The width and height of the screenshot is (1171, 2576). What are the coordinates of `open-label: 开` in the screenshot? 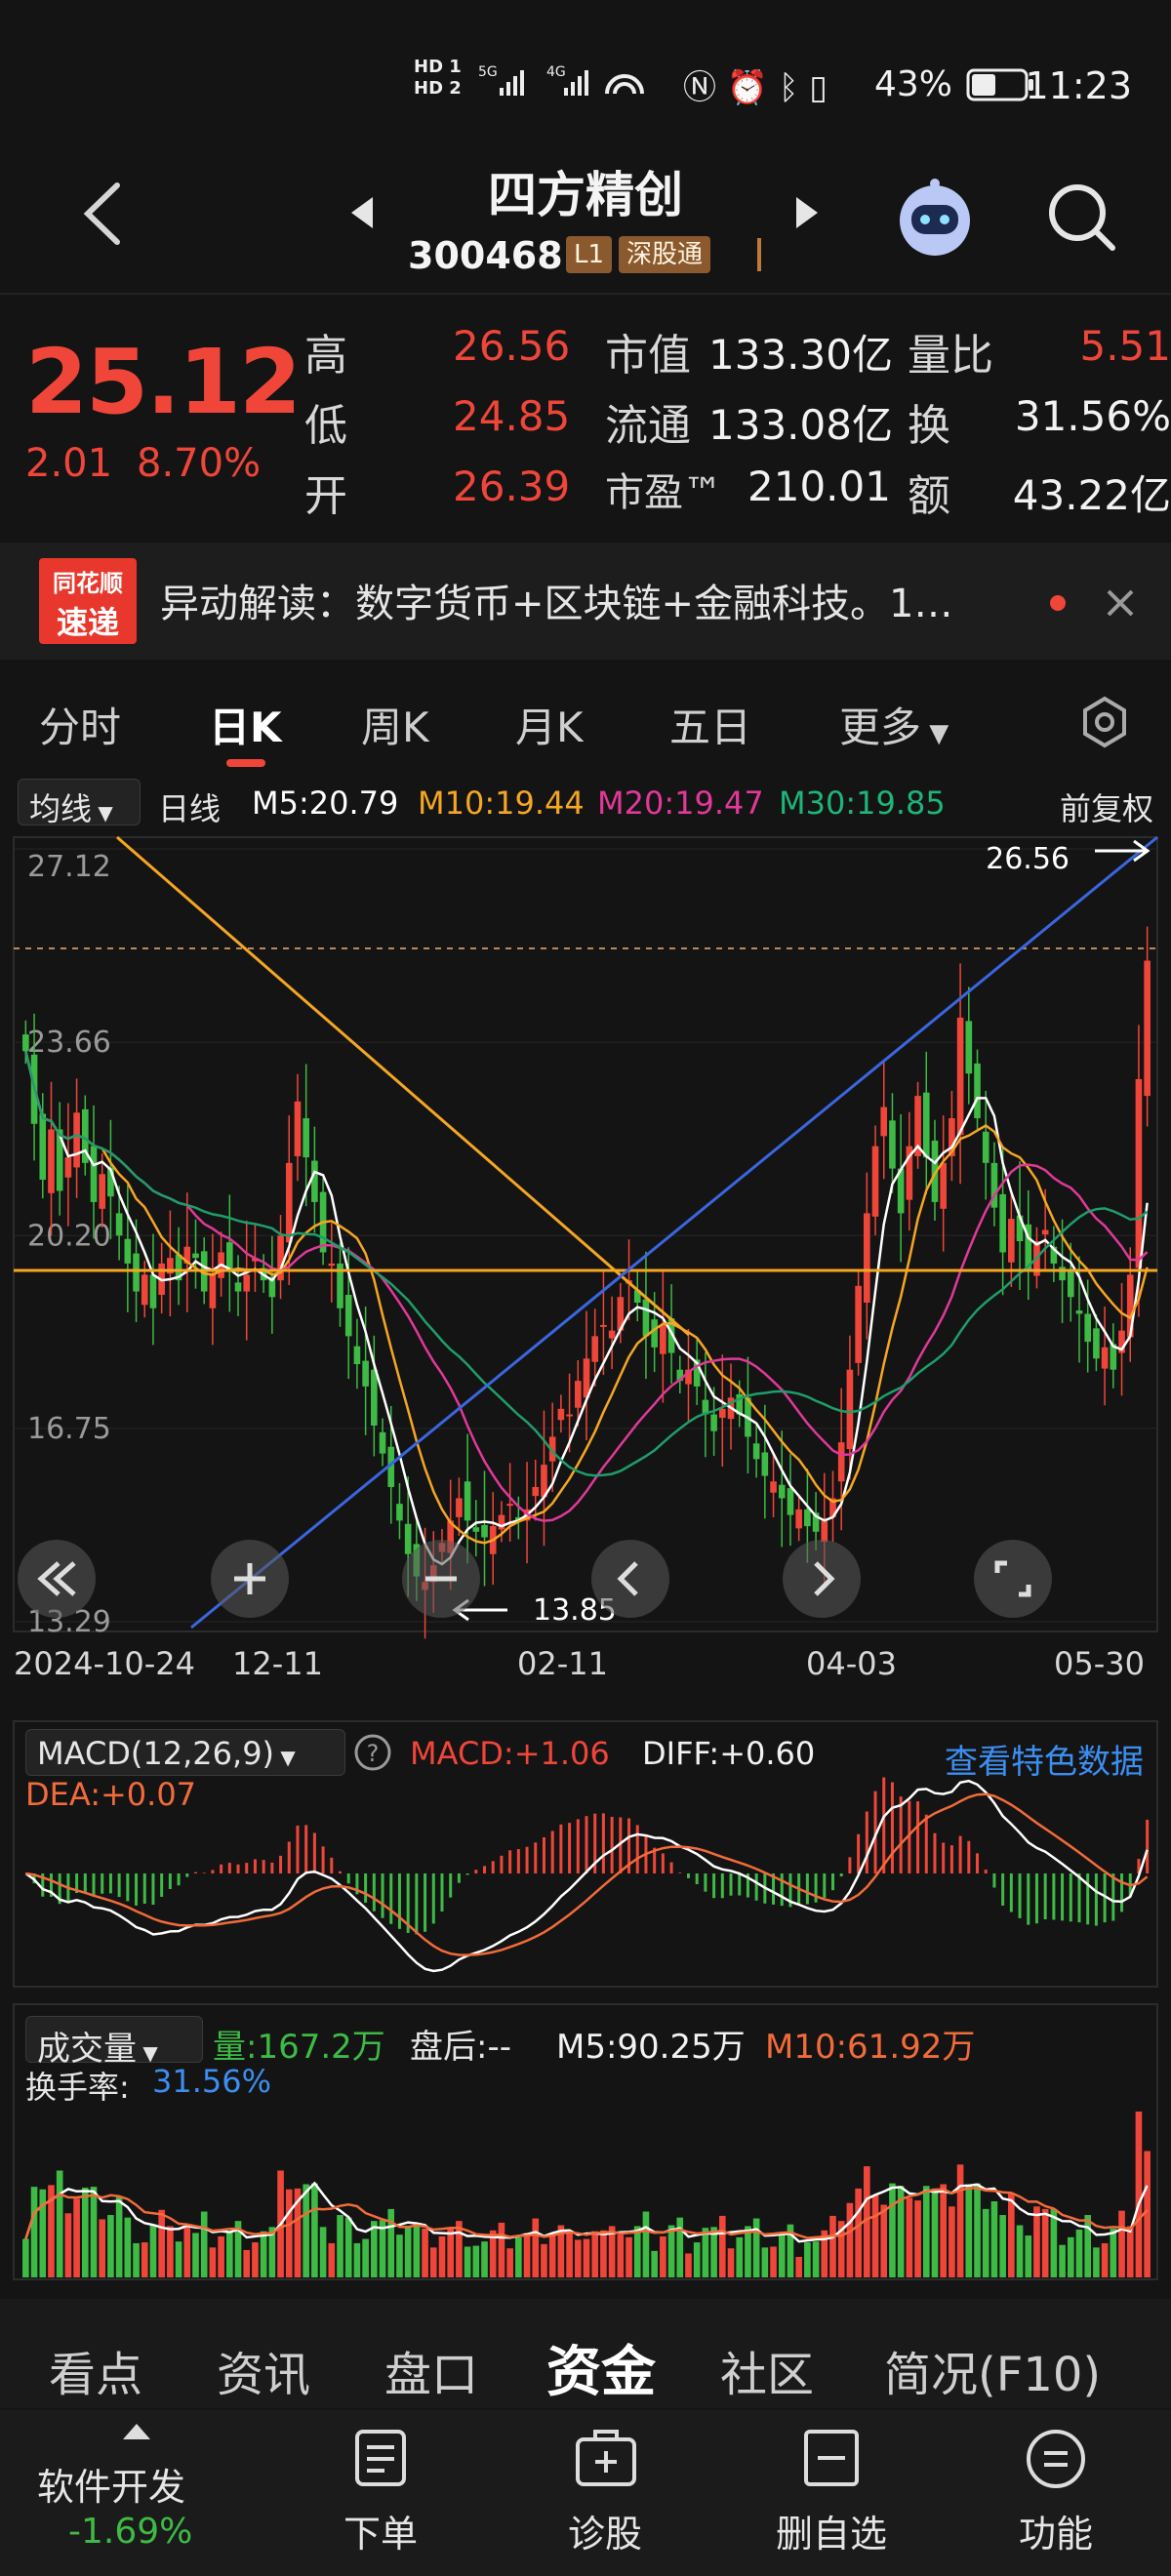 It's located at (325, 496).